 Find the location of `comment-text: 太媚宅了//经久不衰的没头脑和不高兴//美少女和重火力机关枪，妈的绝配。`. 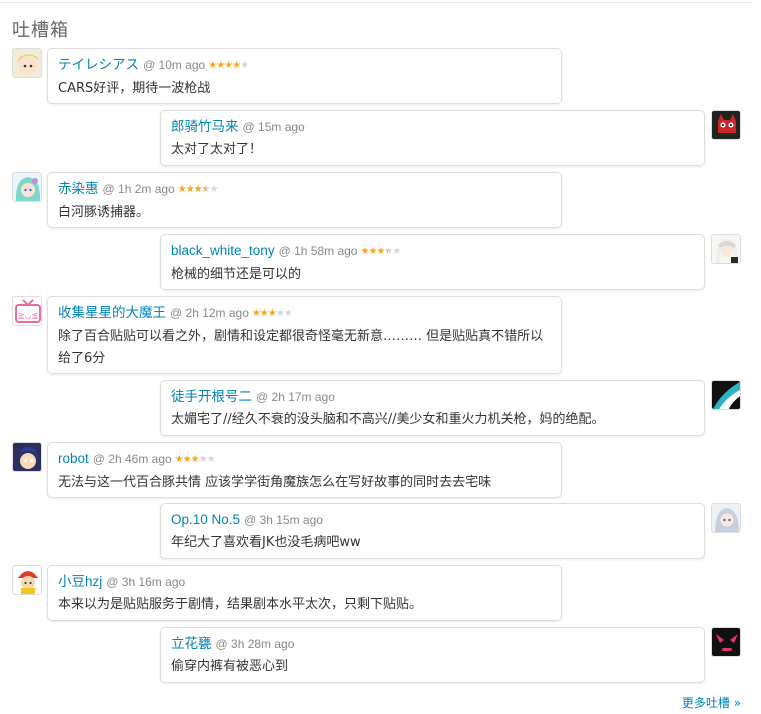

comment-text: 太媚宅了//经久不衰的没头脑和不高兴//美少女和重火力机关枪，妈的绝配。 is located at coordinates (388, 419).